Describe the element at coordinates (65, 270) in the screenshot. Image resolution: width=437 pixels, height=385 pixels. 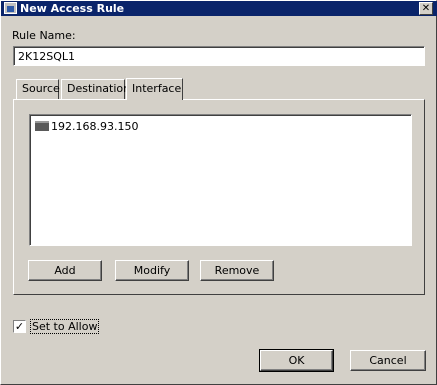
I see `add-button: Add` at that location.